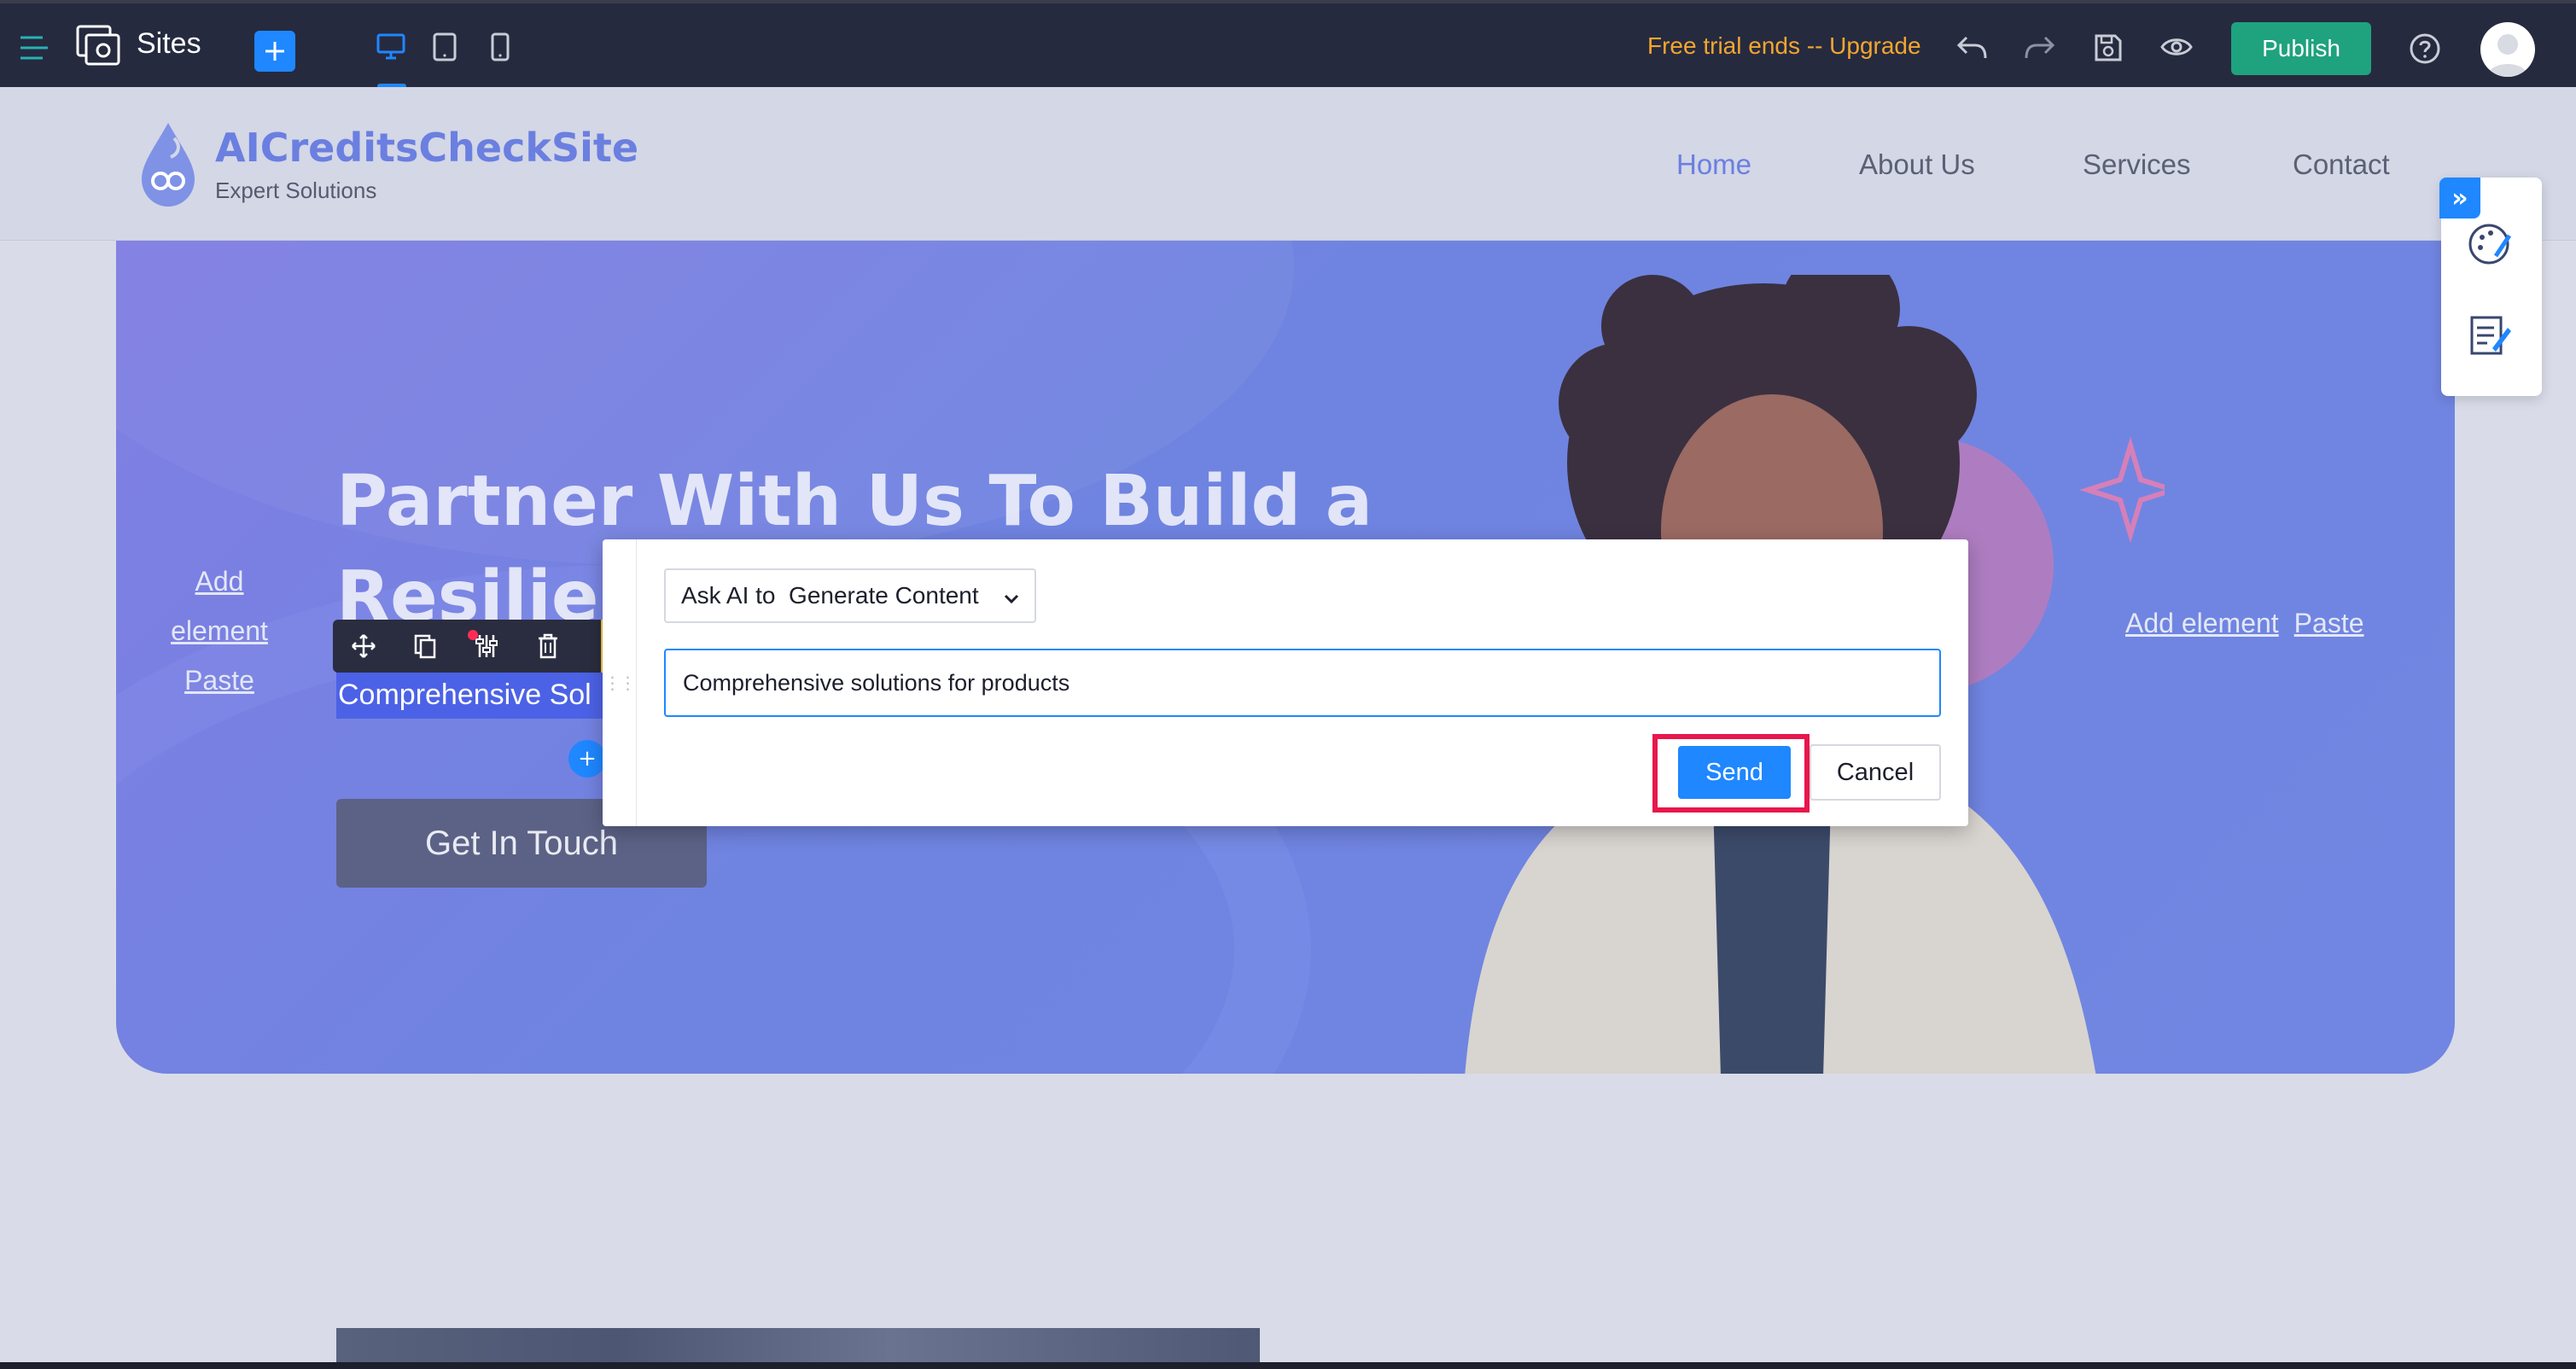 The width and height of the screenshot is (2576, 1369). I want to click on add-button, so click(274, 52).